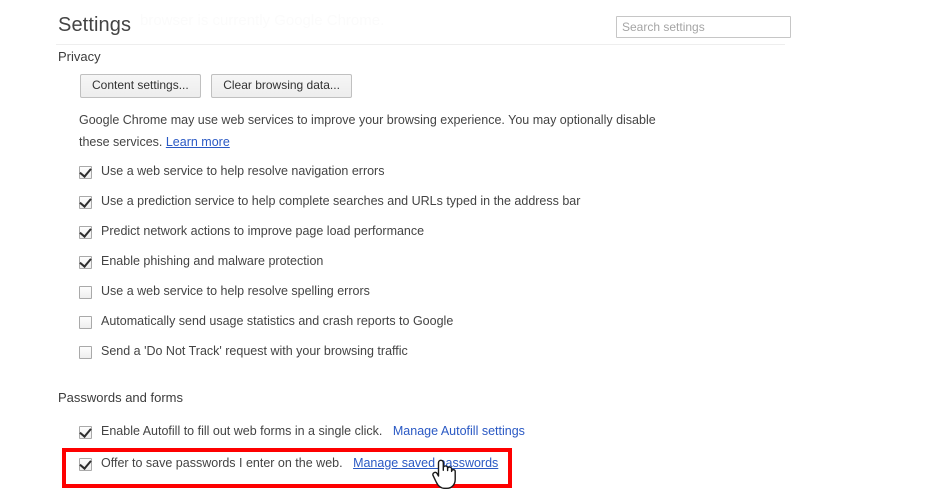 The image size is (940, 500). Describe the element at coordinates (198, 142) in the screenshot. I see `learn-more-link: Learn more` at that location.